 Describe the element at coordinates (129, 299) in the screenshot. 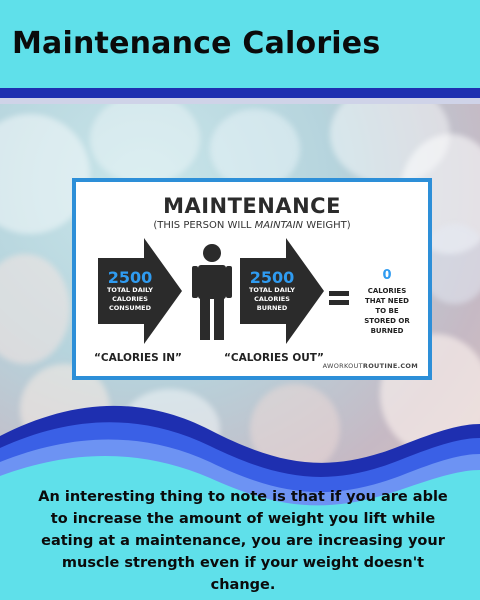

I see `calories-in-label: TOTAL DAILY CALORIES CONSUMED` at that location.